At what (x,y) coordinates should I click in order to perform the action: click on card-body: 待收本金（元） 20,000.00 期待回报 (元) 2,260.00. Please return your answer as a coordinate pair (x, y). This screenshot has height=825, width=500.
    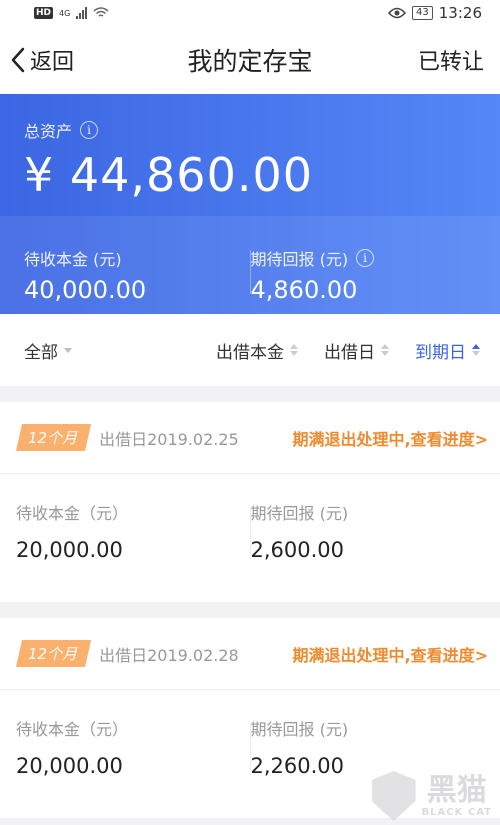
    Looking at the image, I should click on (250, 734).